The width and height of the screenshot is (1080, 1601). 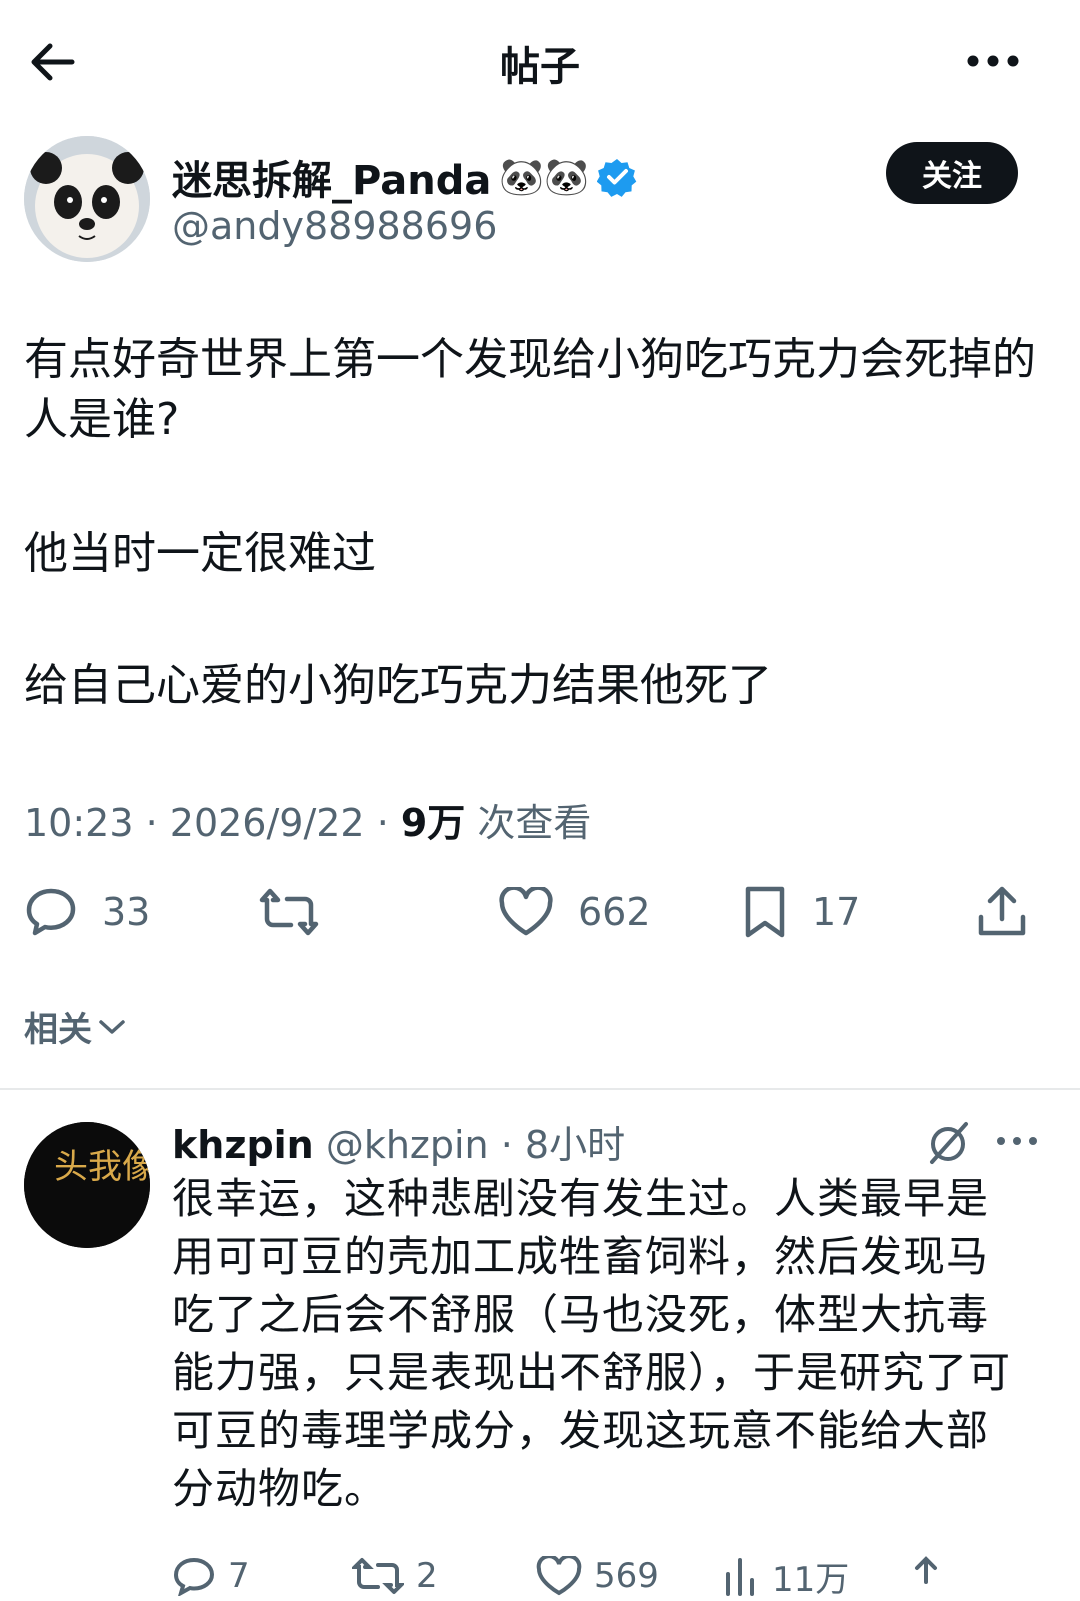 I want to click on author-handle: @andy88988696, so click(x=334, y=226).